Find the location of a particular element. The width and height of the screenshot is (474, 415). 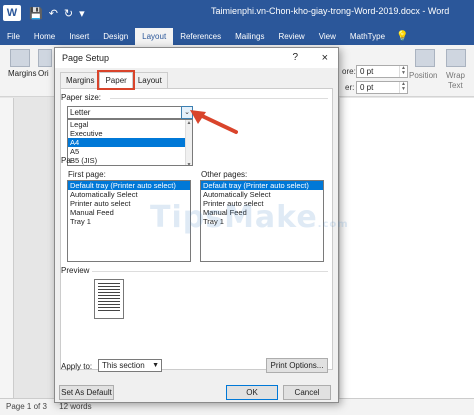

paper-size-dropdown: Legal Executive A4 A5 B5 (JIS) ▲ ▼ is located at coordinates (130, 142).